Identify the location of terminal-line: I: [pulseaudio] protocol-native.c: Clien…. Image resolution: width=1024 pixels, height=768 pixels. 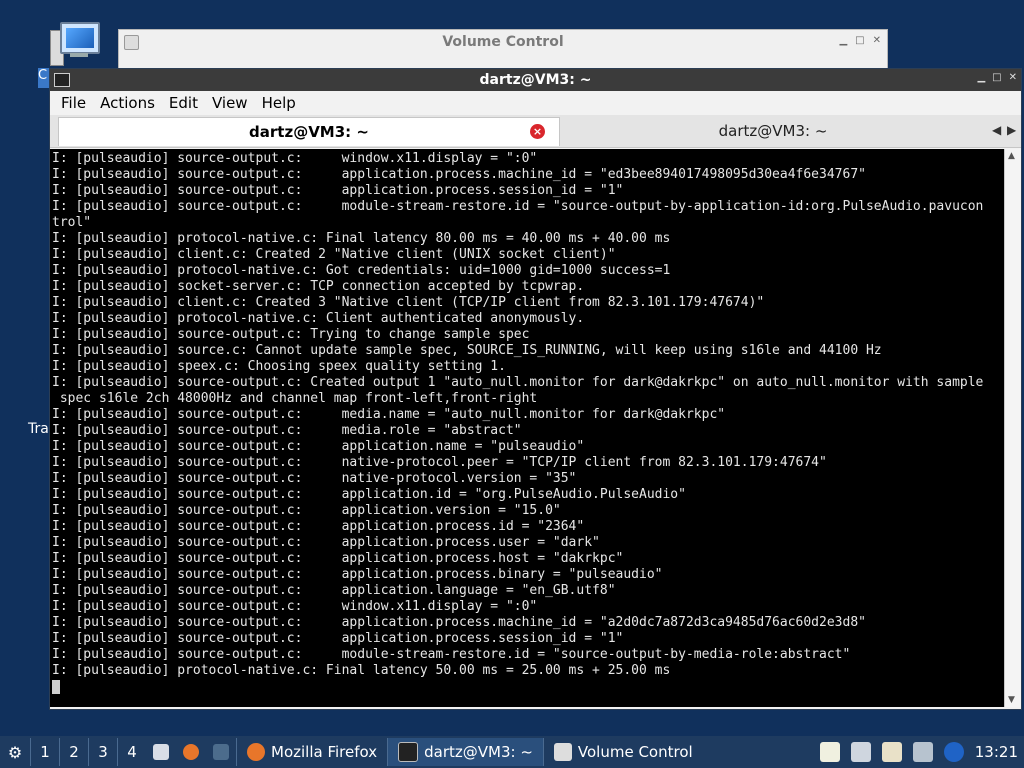
(318, 318).